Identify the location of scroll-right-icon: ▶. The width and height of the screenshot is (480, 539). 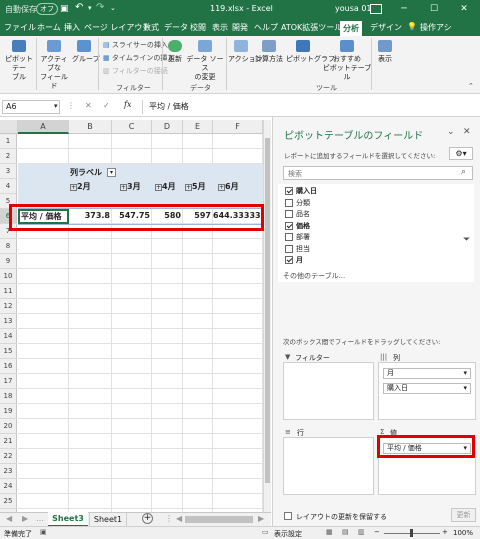
(261, 518).